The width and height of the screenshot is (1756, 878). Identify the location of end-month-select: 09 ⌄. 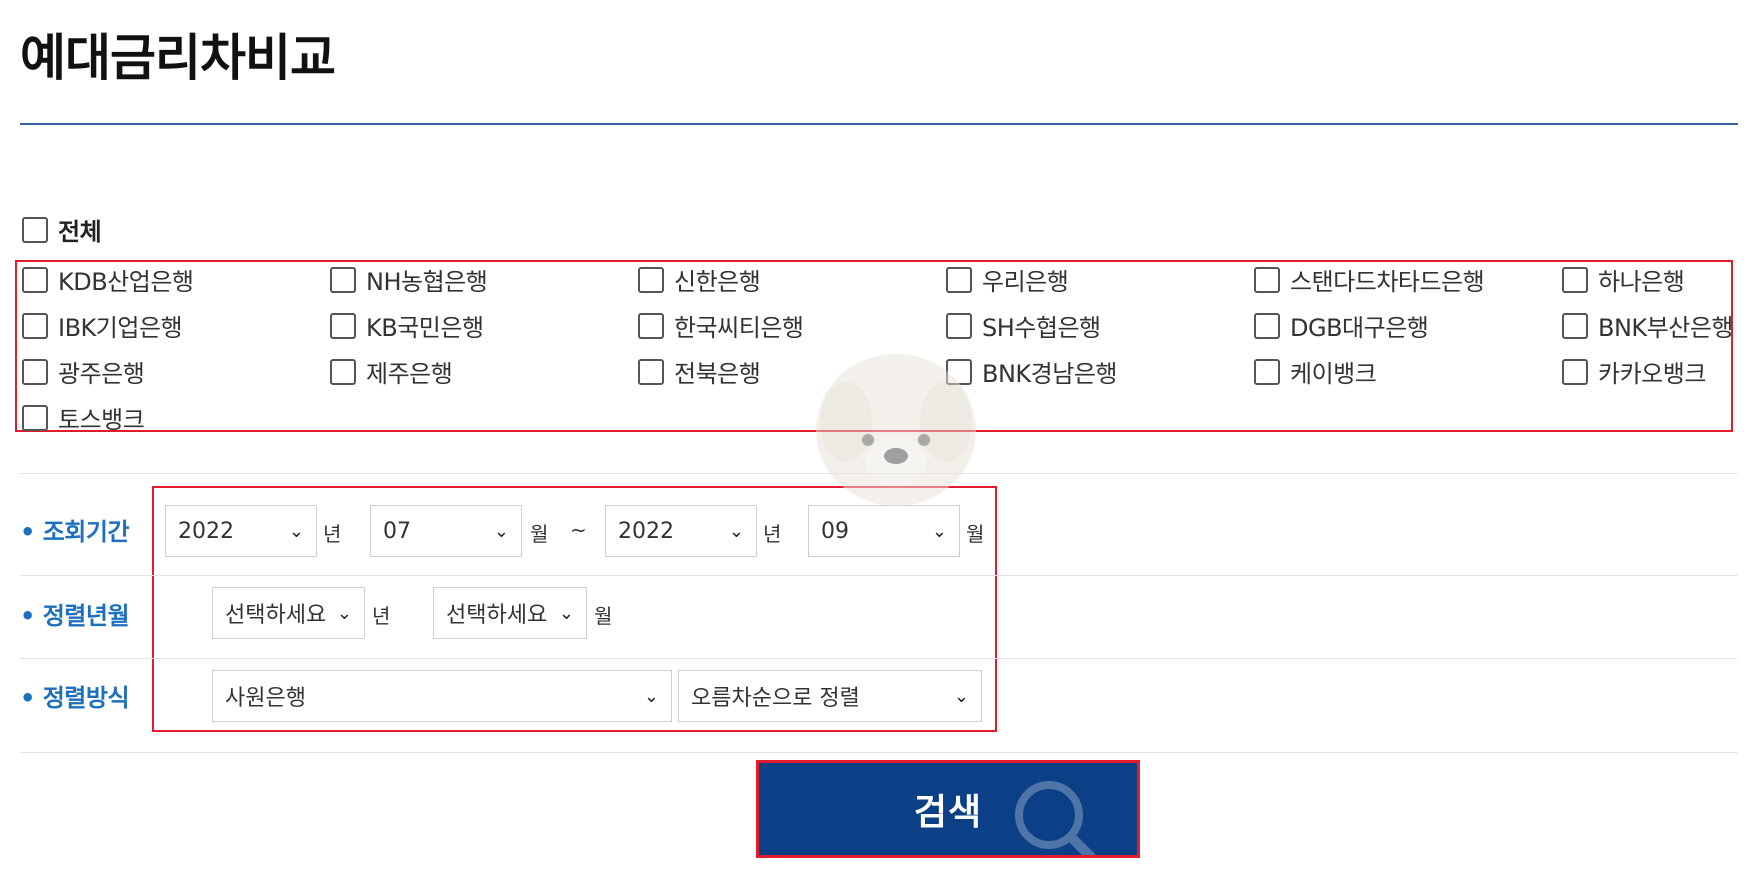
(884, 531).